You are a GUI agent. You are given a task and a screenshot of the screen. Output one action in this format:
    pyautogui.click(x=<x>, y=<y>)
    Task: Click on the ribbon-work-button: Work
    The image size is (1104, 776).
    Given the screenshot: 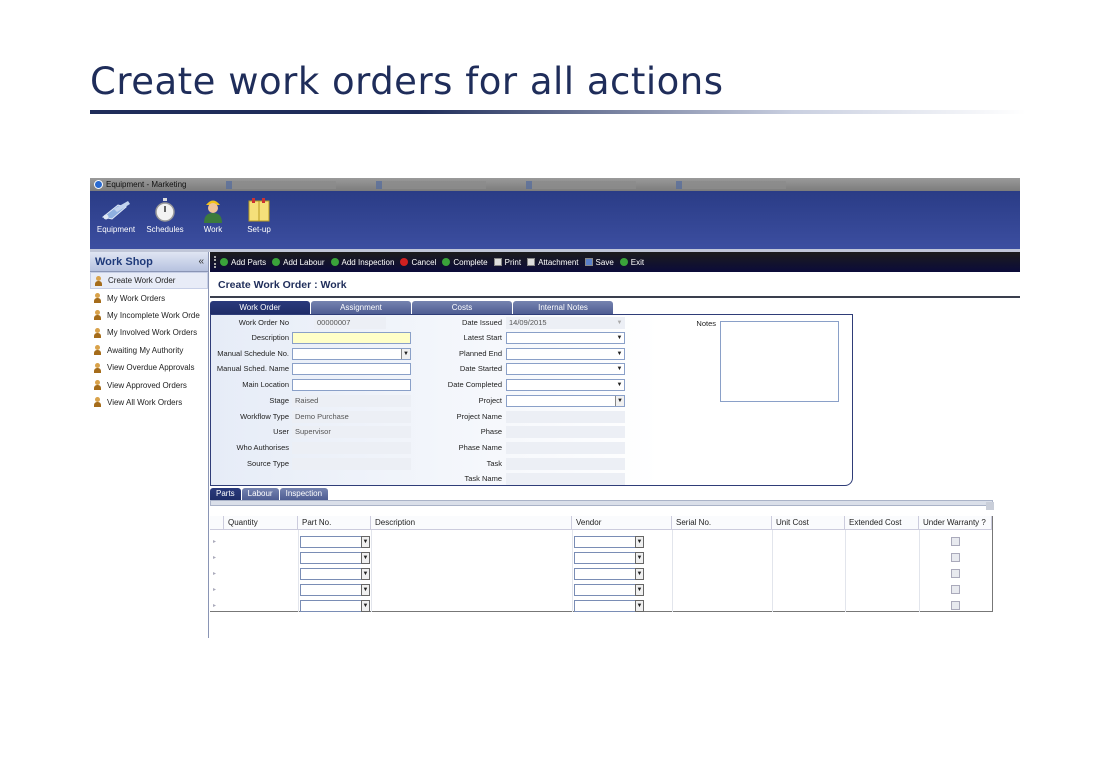 What is the action you would take?
    pyautogui.click(x=213, y=214)
    